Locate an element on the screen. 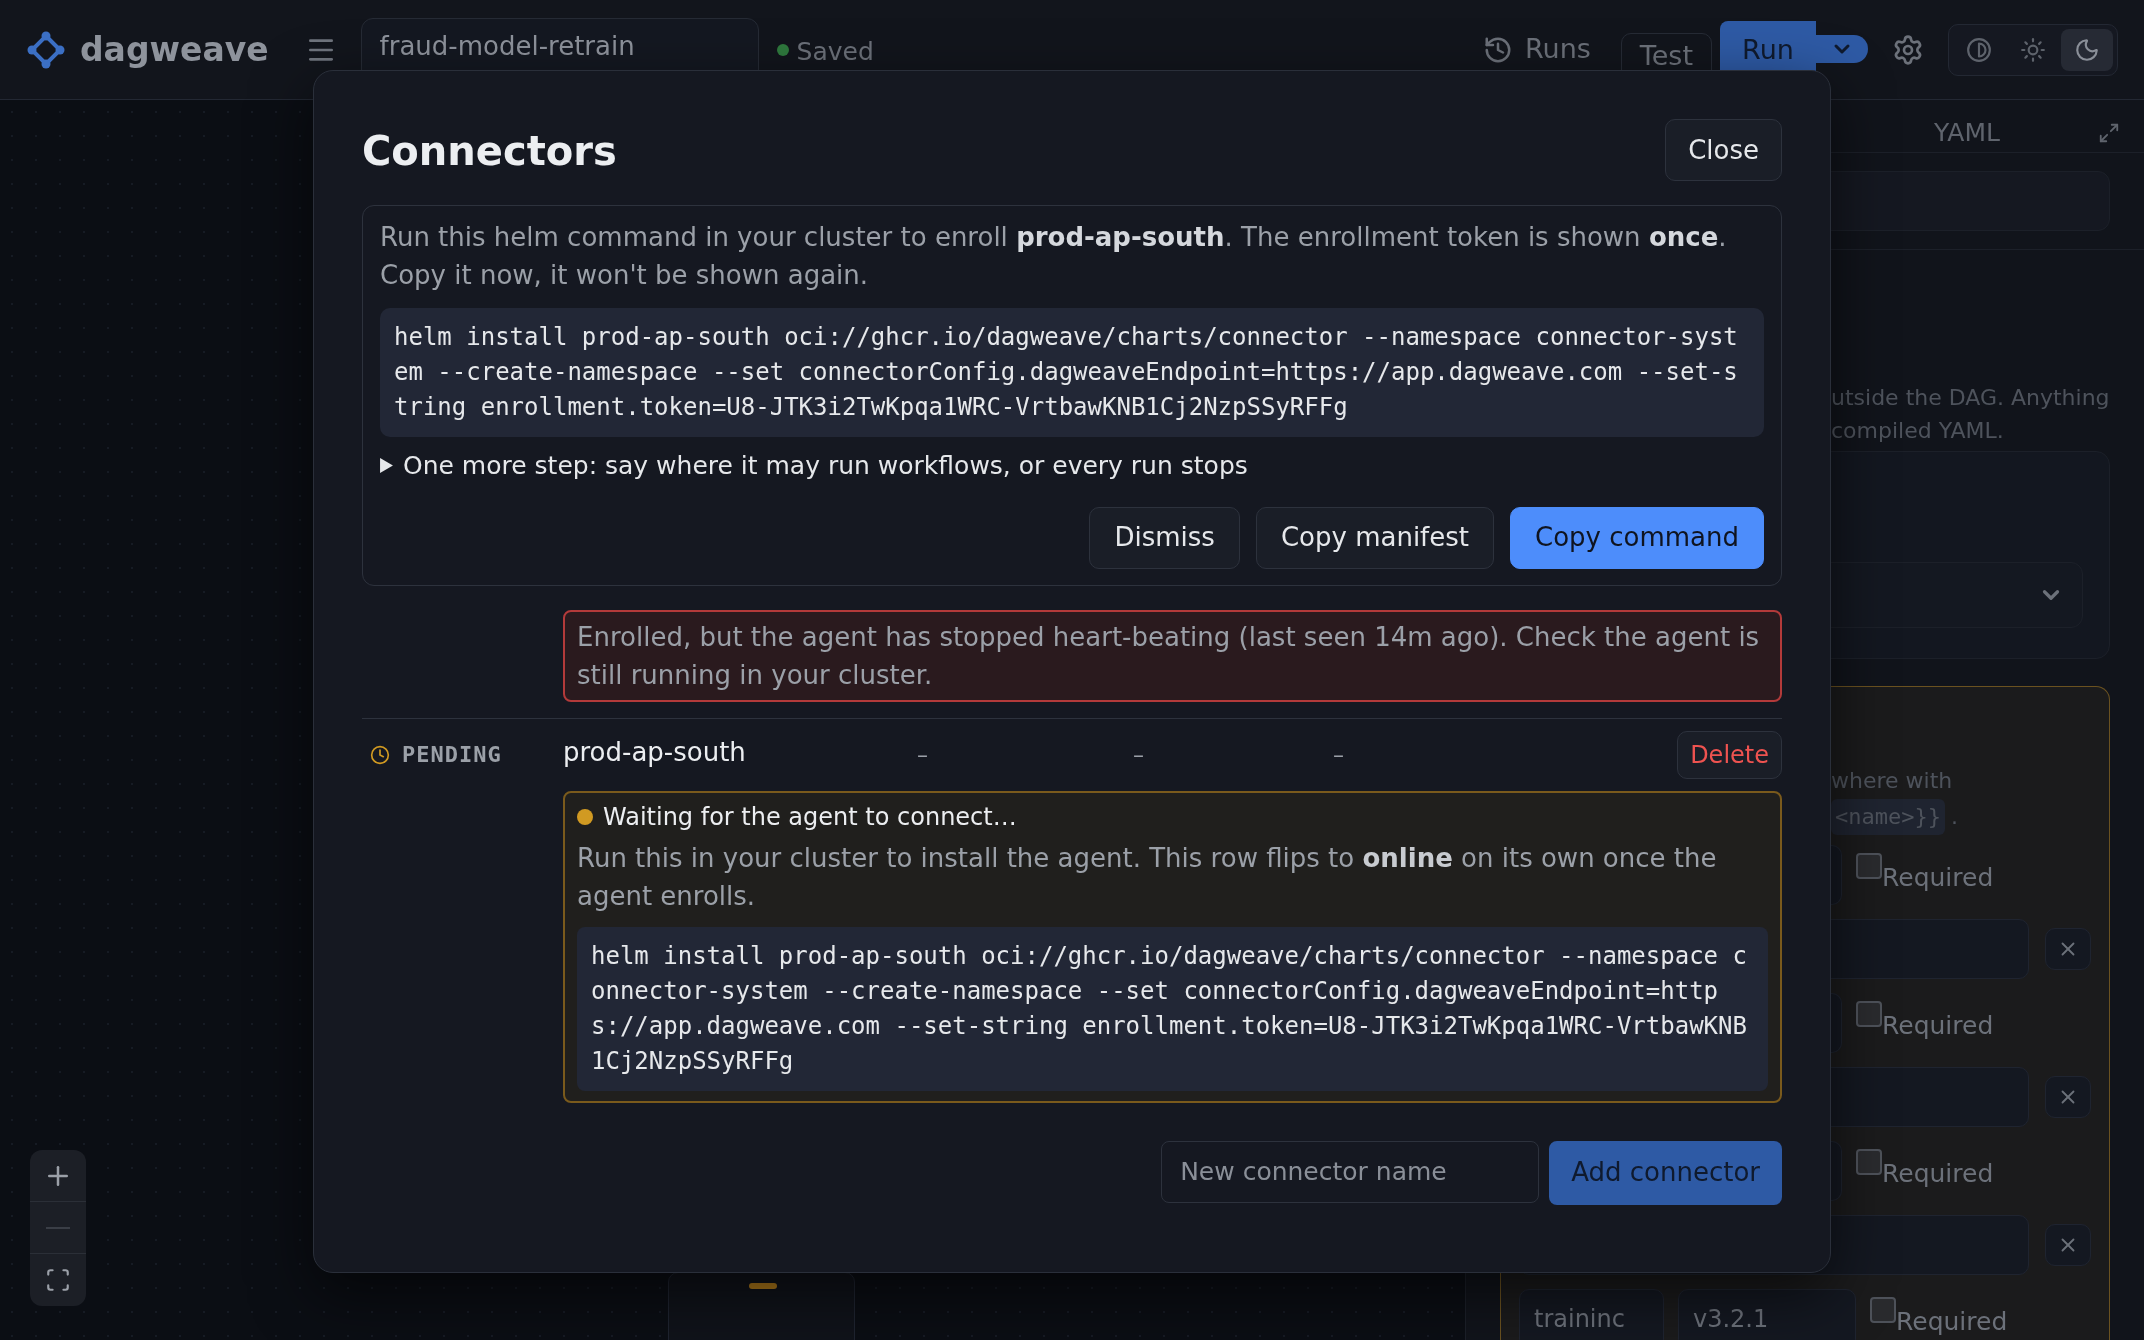 This screenshot has width=2144, height=1340. dialog-button: Copy command is located at coordinates (1637, 537).